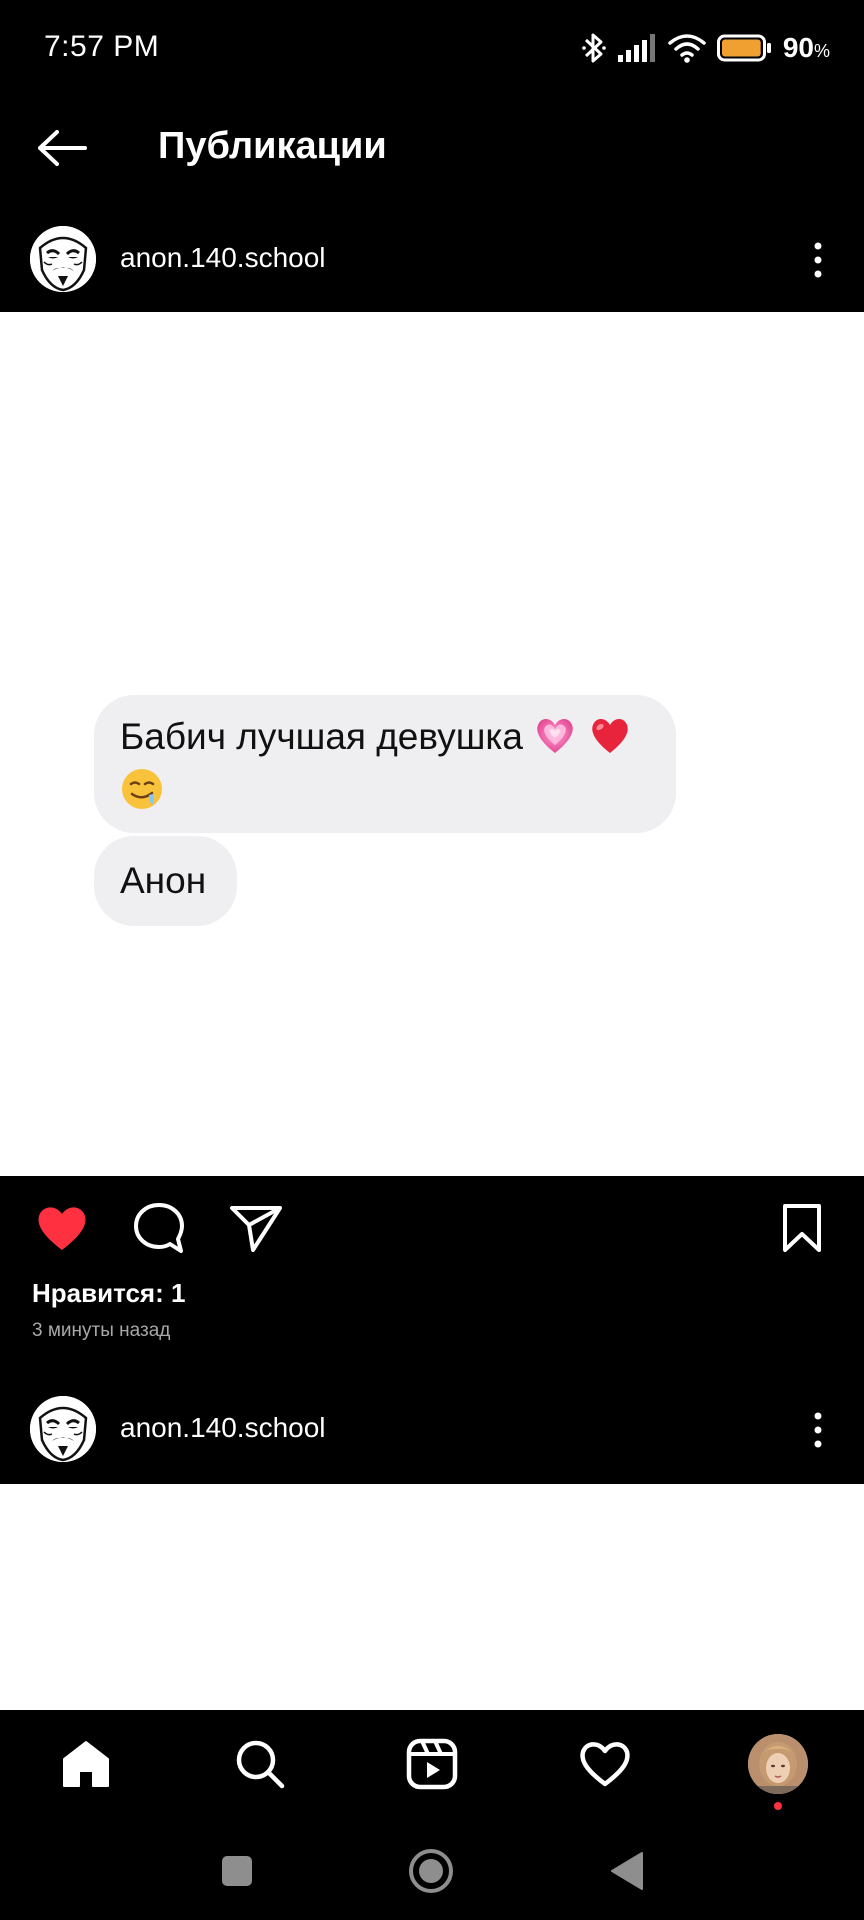 This screenshot has height=1920, width=864. What do you see at coordinates (687, 48) in the screenshot?
I see `wifi-icon` at bounding box center [687, 48].